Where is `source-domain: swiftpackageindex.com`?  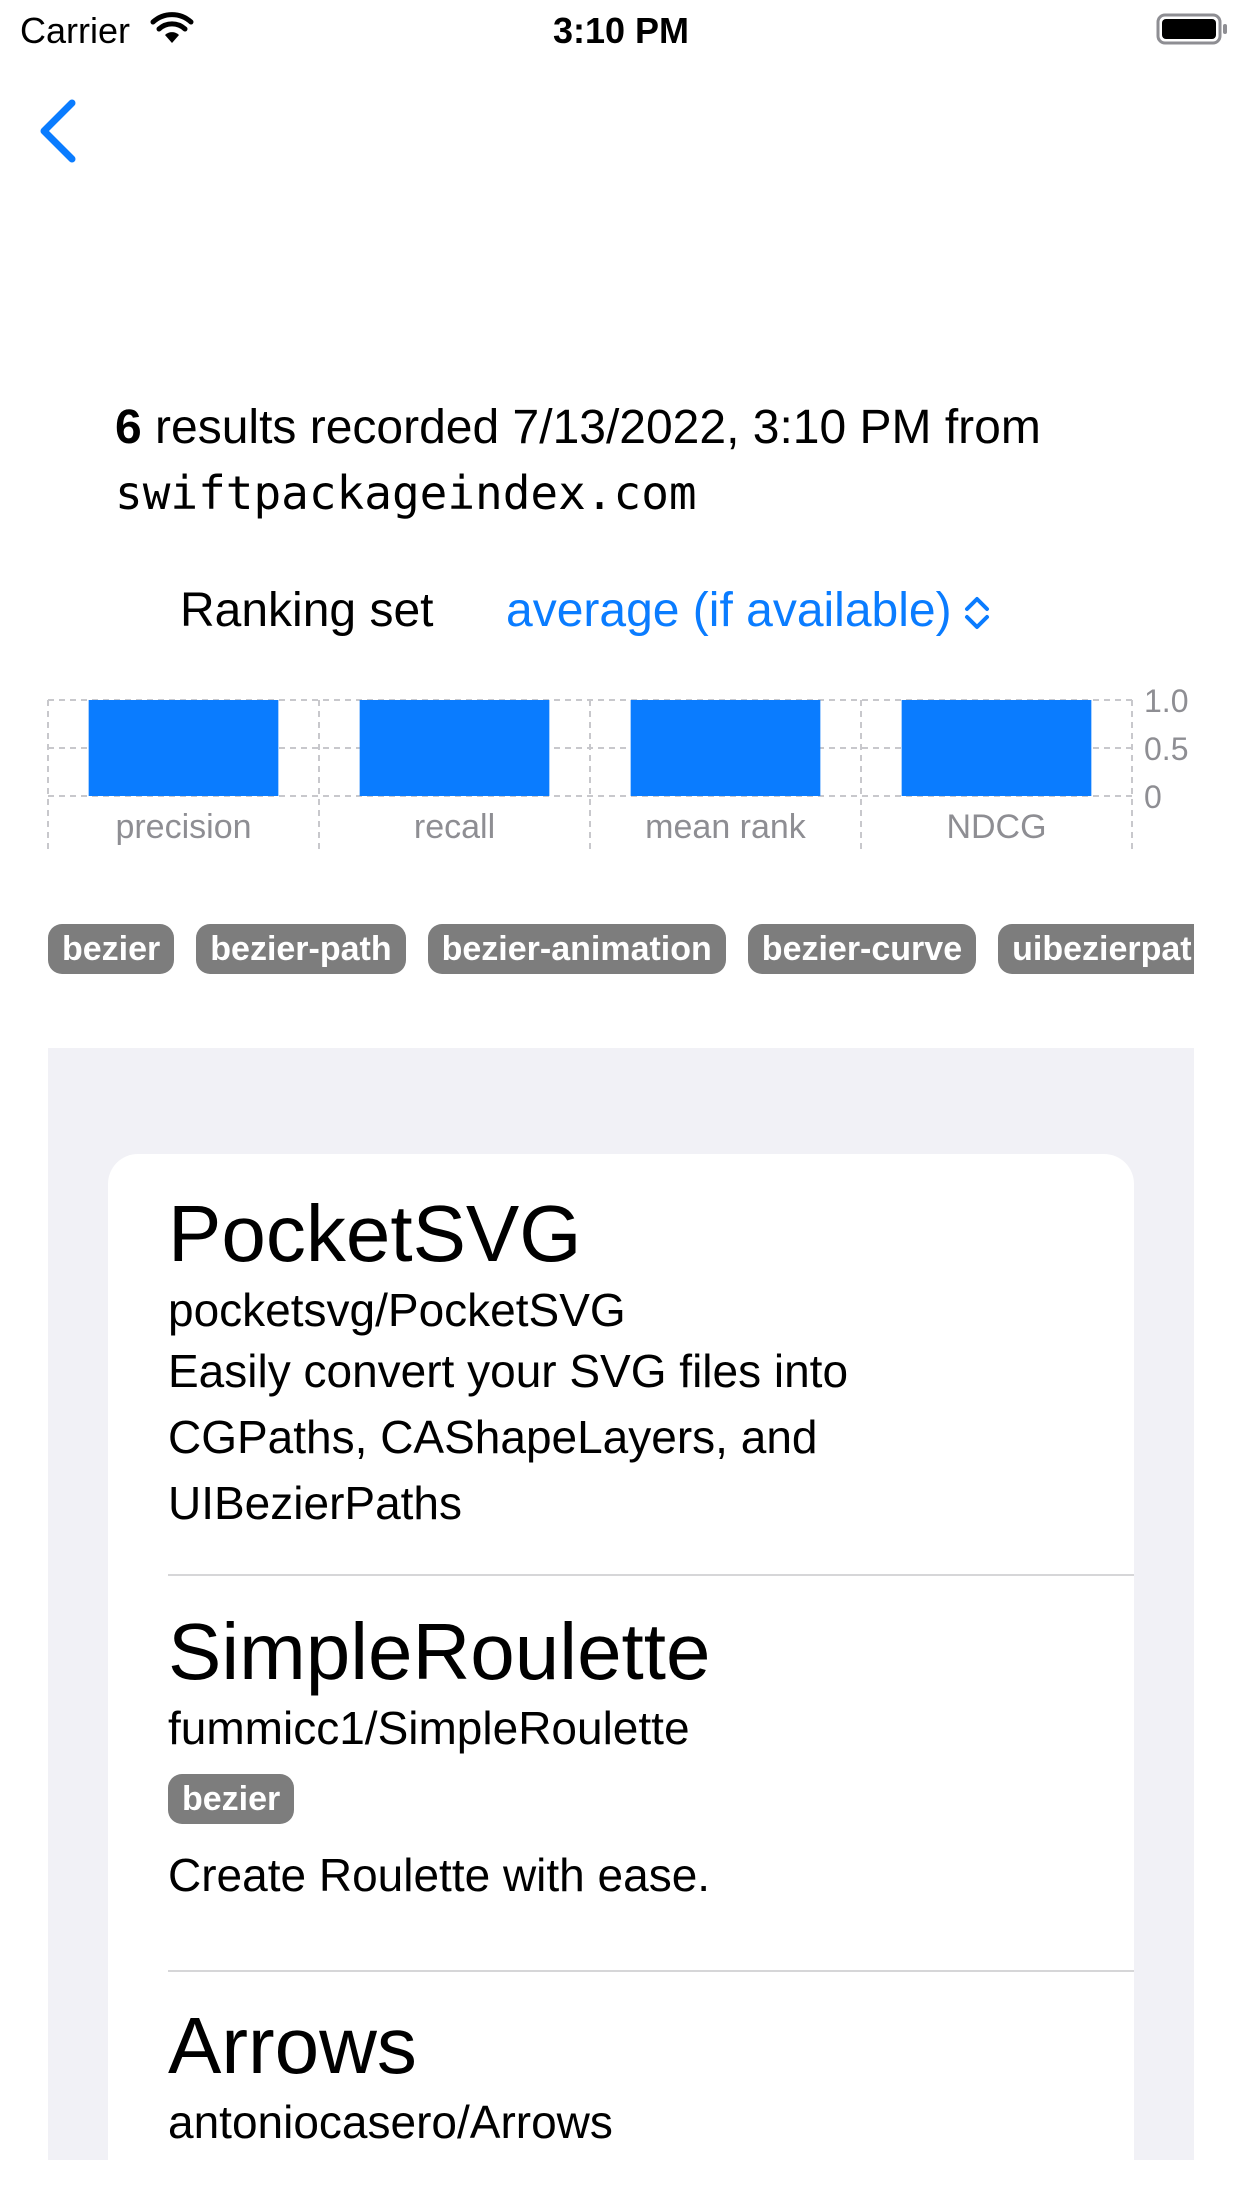 source-domain: swiftpackageindex.com is located at coordinates (406, 493).